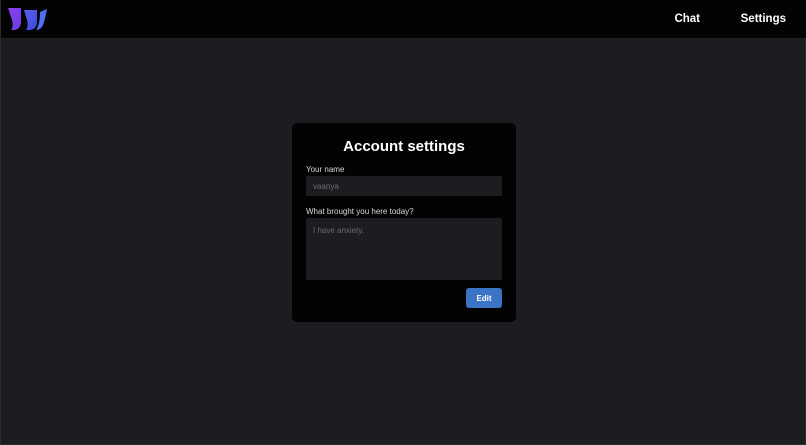  Describe the element at coordinates (687, 19) in the screenshot. I see `nav-chat-link: Chat` at that location.